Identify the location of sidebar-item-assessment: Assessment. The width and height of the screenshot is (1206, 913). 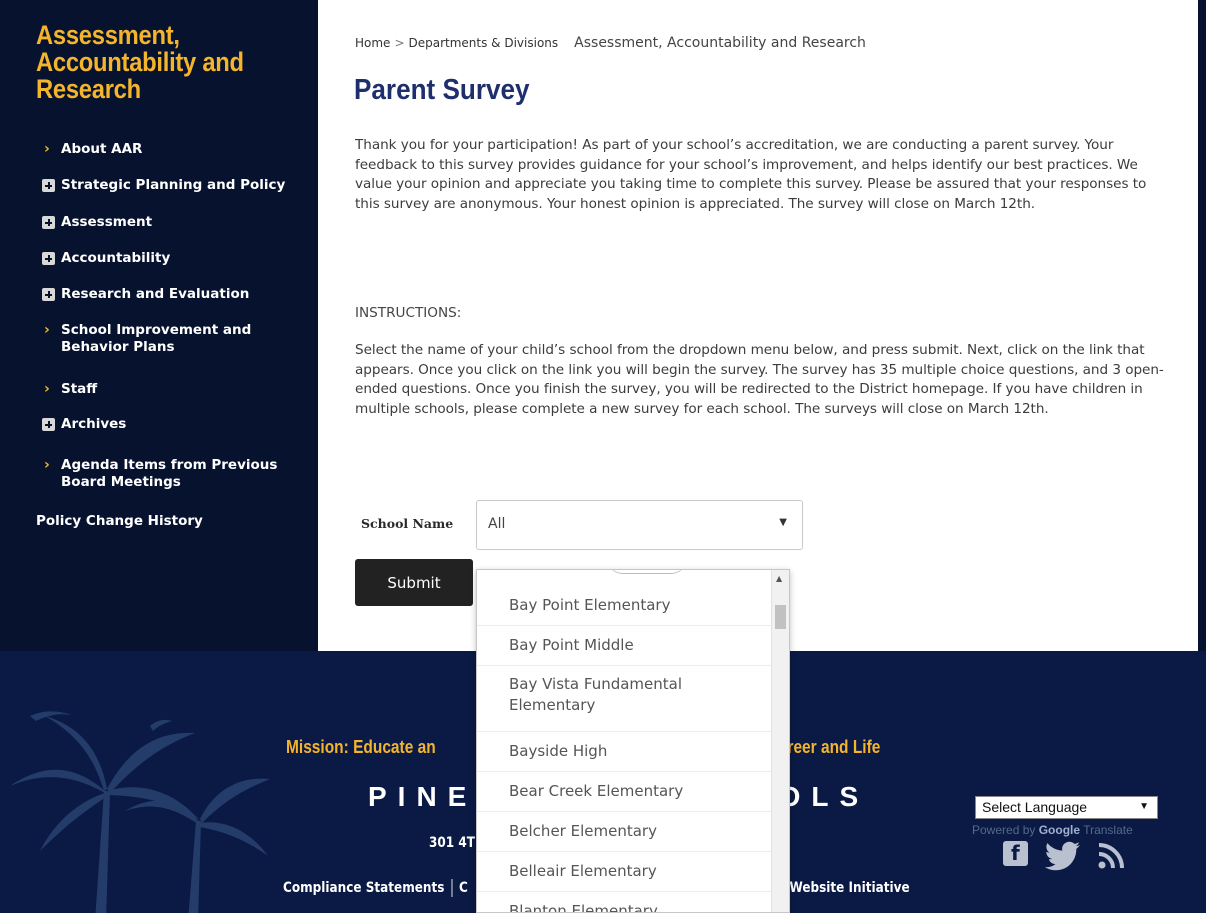
(176, 222).